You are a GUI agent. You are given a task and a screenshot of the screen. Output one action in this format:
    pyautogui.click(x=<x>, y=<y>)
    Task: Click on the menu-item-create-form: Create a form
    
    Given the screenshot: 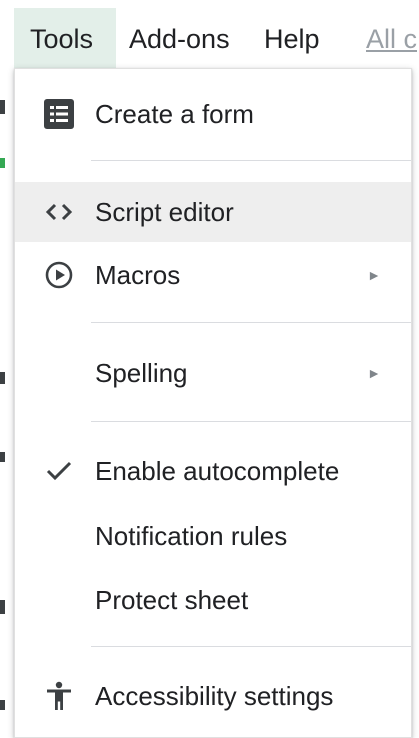 What is the action you would take?
    pyautogui.click(x=213, y=114)
    